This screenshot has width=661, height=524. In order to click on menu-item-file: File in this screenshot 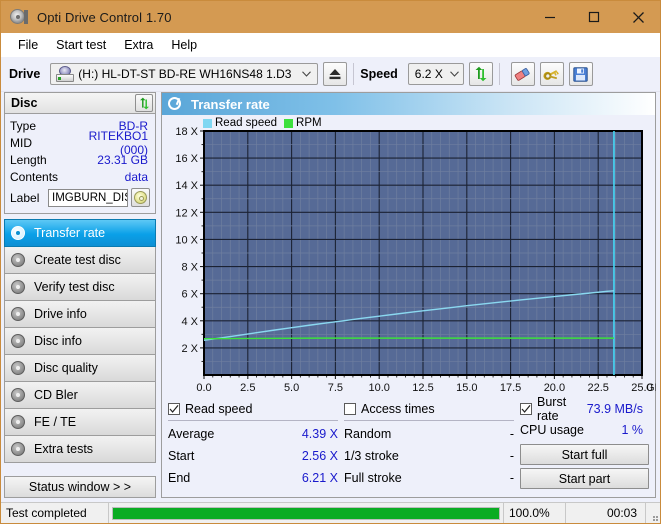, I will do `click(28, 45)`.